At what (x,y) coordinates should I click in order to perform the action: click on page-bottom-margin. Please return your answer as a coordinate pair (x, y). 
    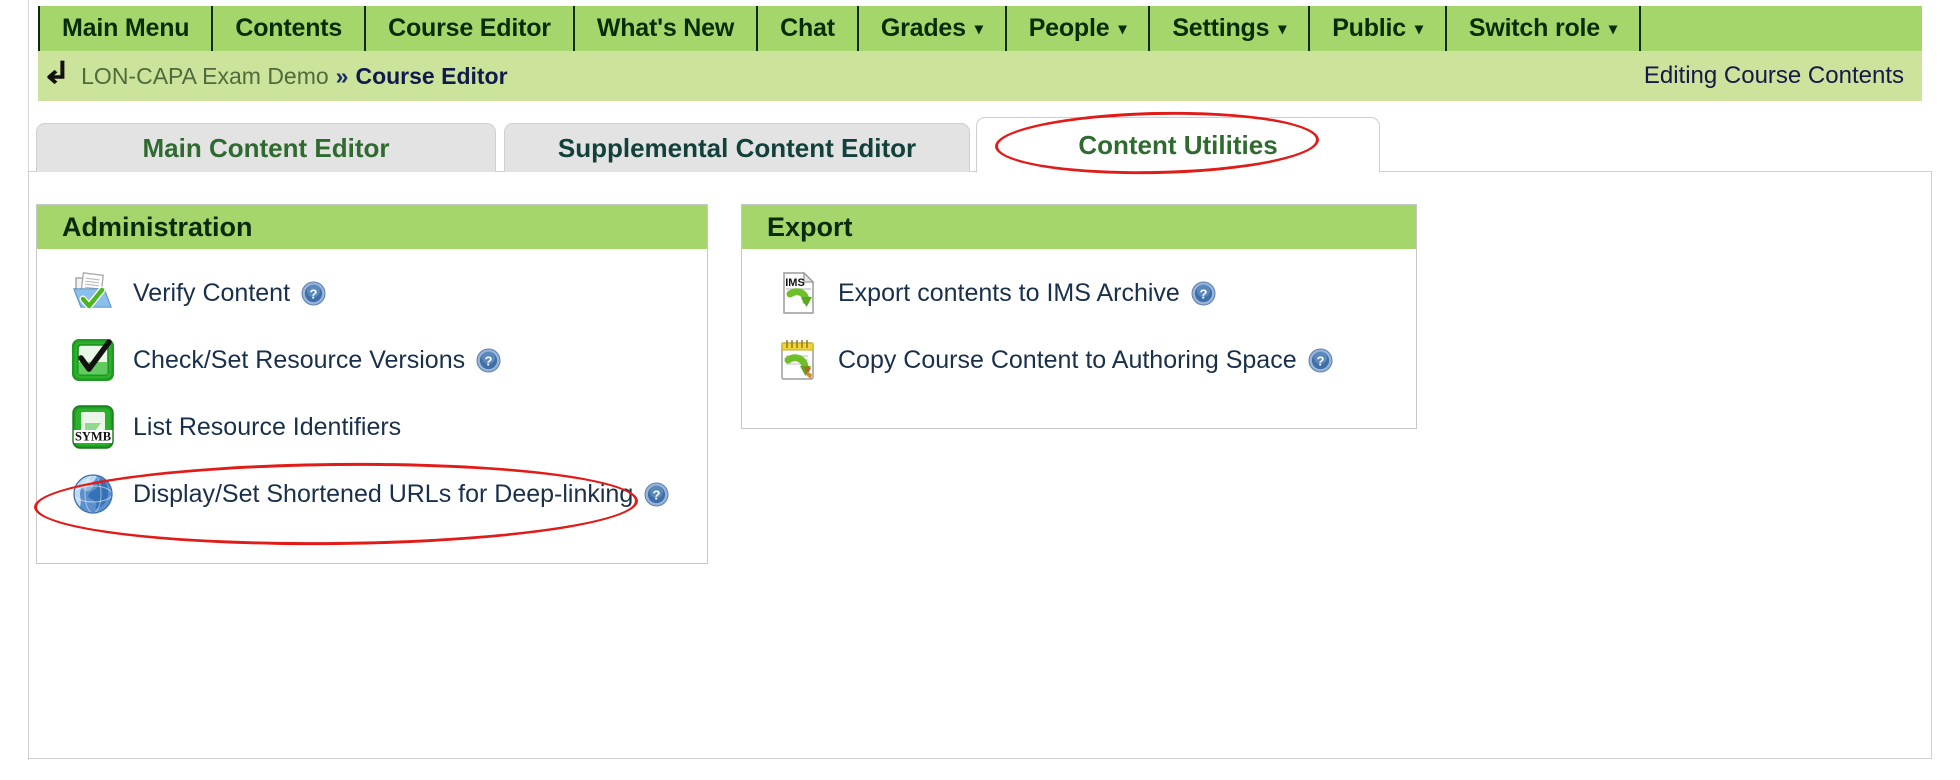
    Looking at the image, I should click on (980, 770).